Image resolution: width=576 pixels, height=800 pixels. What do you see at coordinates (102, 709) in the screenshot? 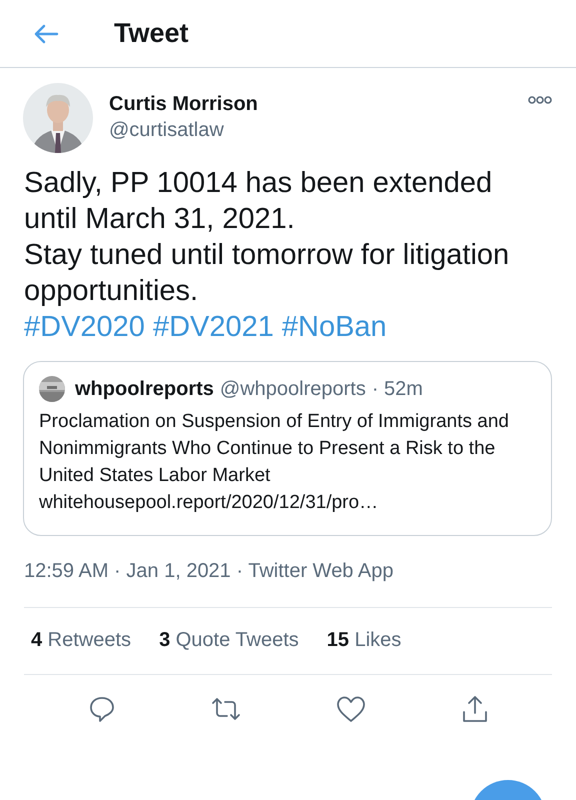
I see `reply-icon` at bounding box center [102, 709].